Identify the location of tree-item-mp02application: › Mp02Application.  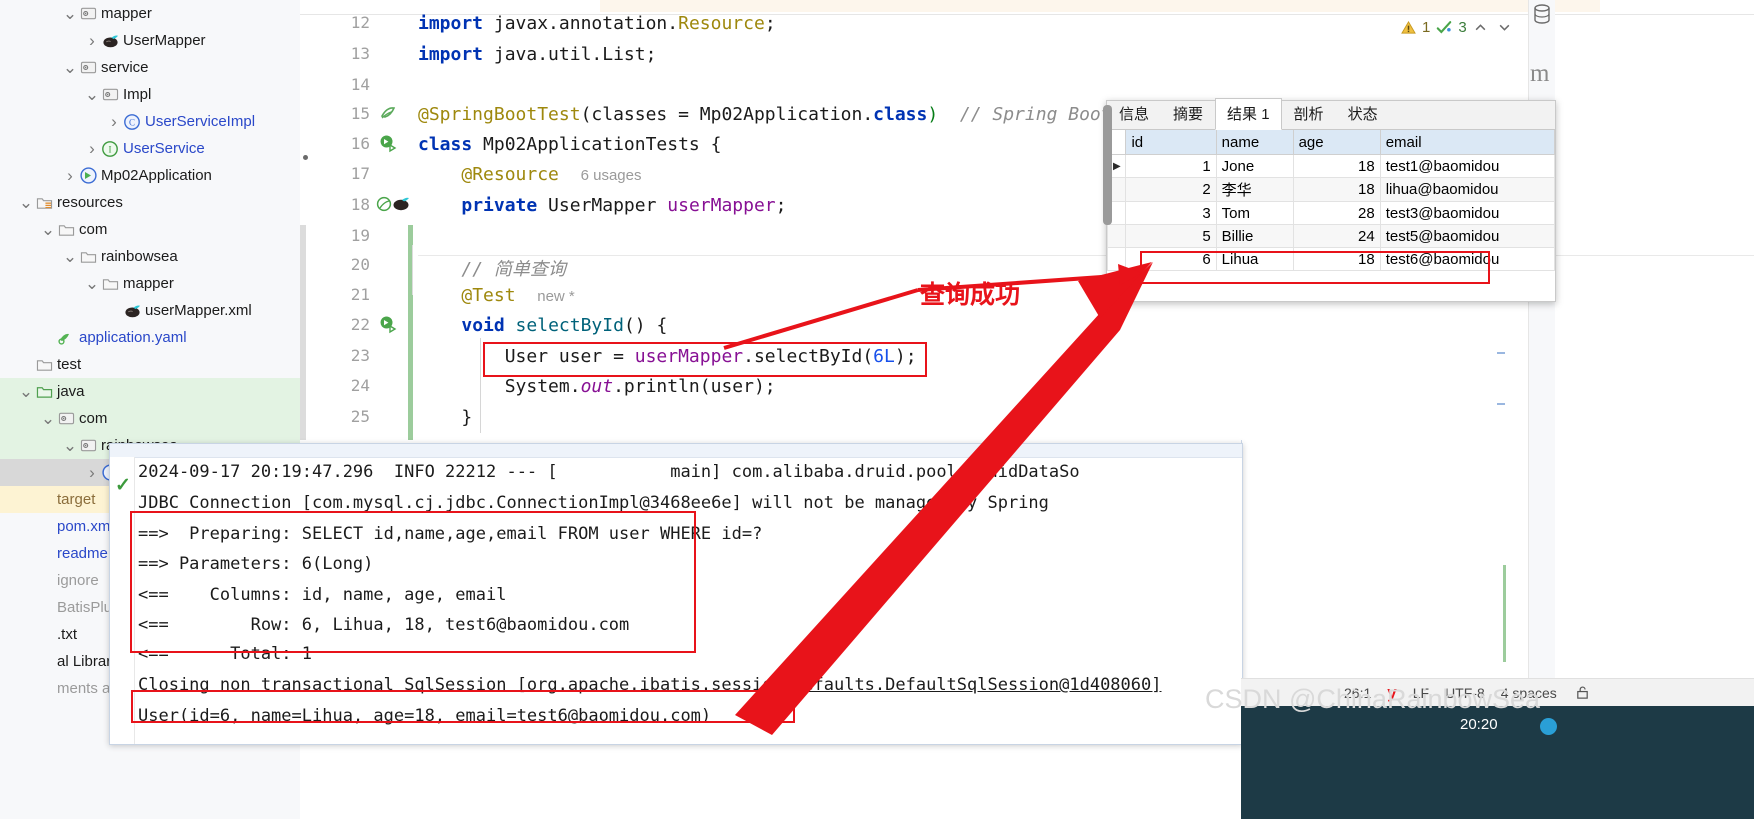
(150, 175).